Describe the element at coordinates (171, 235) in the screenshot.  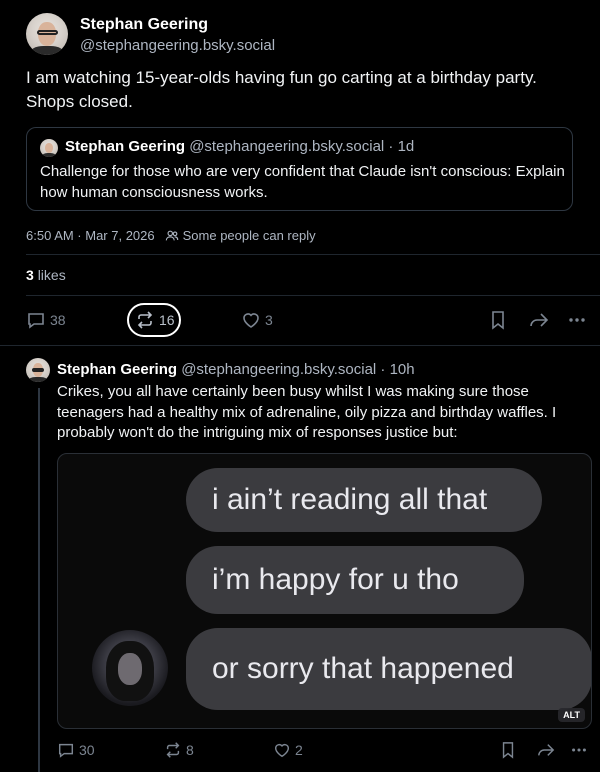
I see `people-icon` at that location.